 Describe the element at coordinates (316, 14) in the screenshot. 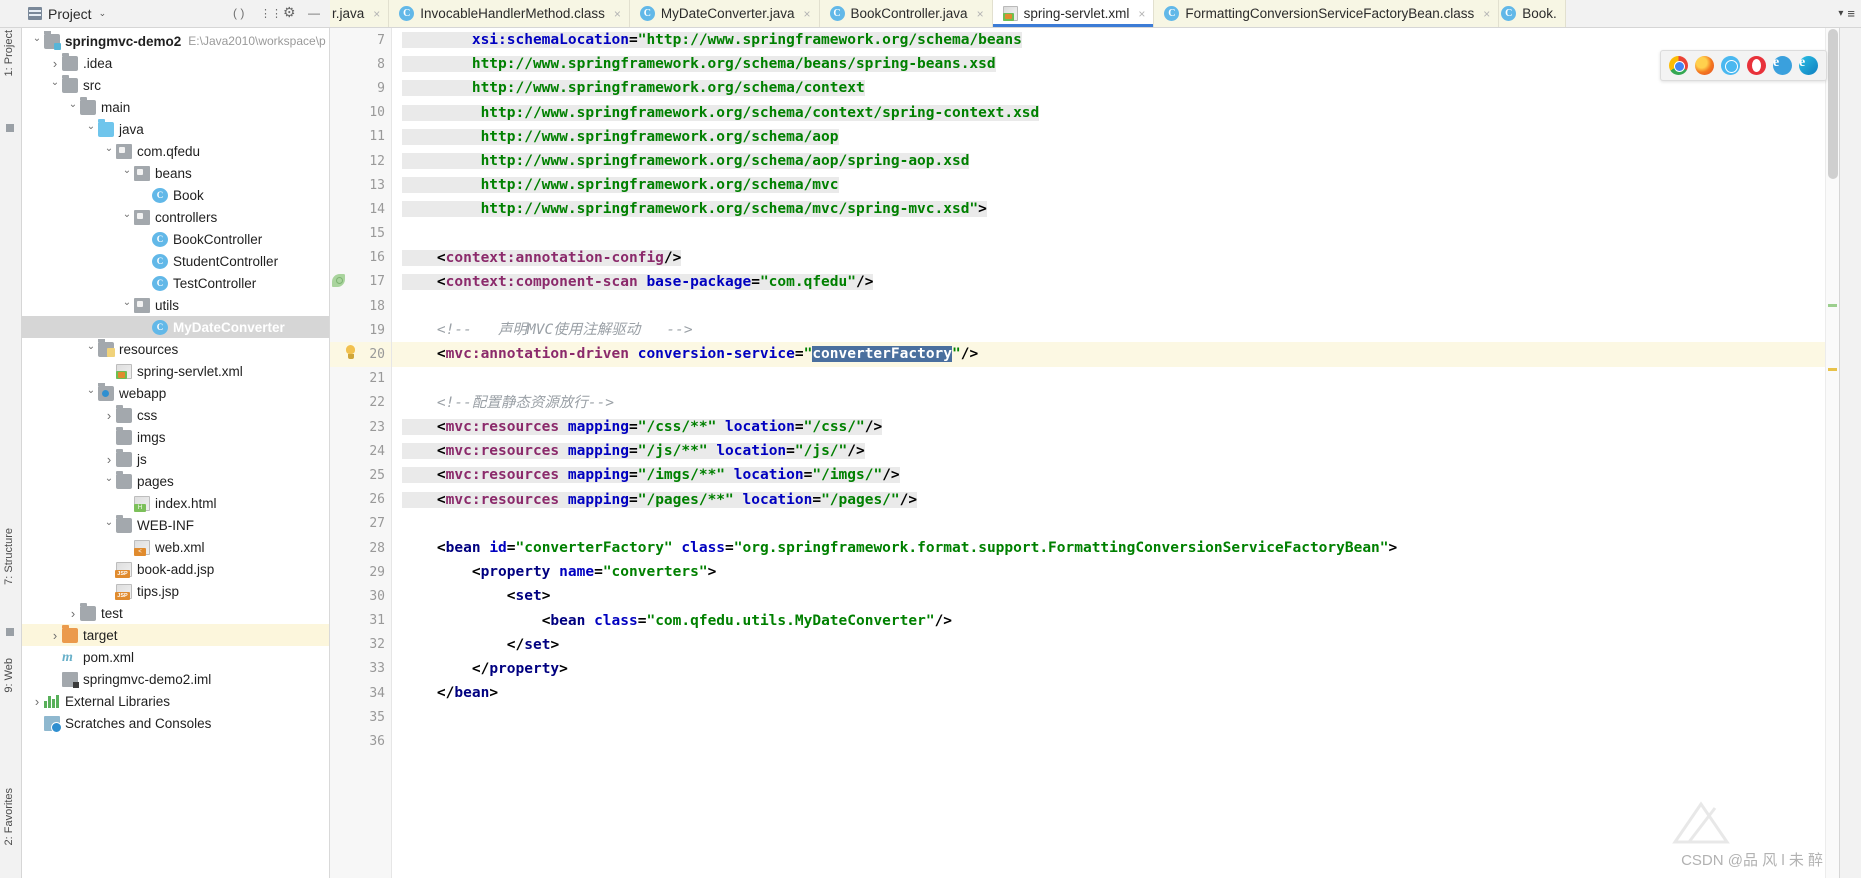

I see `hide-toolwindow-icon` at that location.